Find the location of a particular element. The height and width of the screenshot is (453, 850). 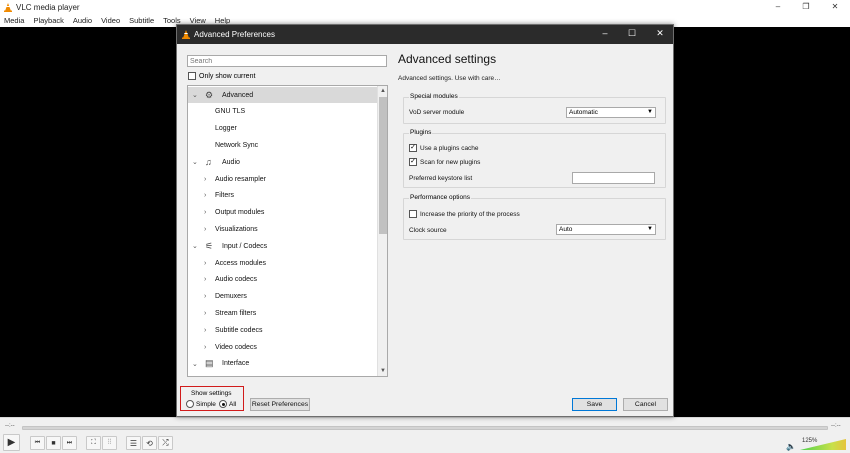

tree-item: Network Sync is located at coordinates (282, 145).